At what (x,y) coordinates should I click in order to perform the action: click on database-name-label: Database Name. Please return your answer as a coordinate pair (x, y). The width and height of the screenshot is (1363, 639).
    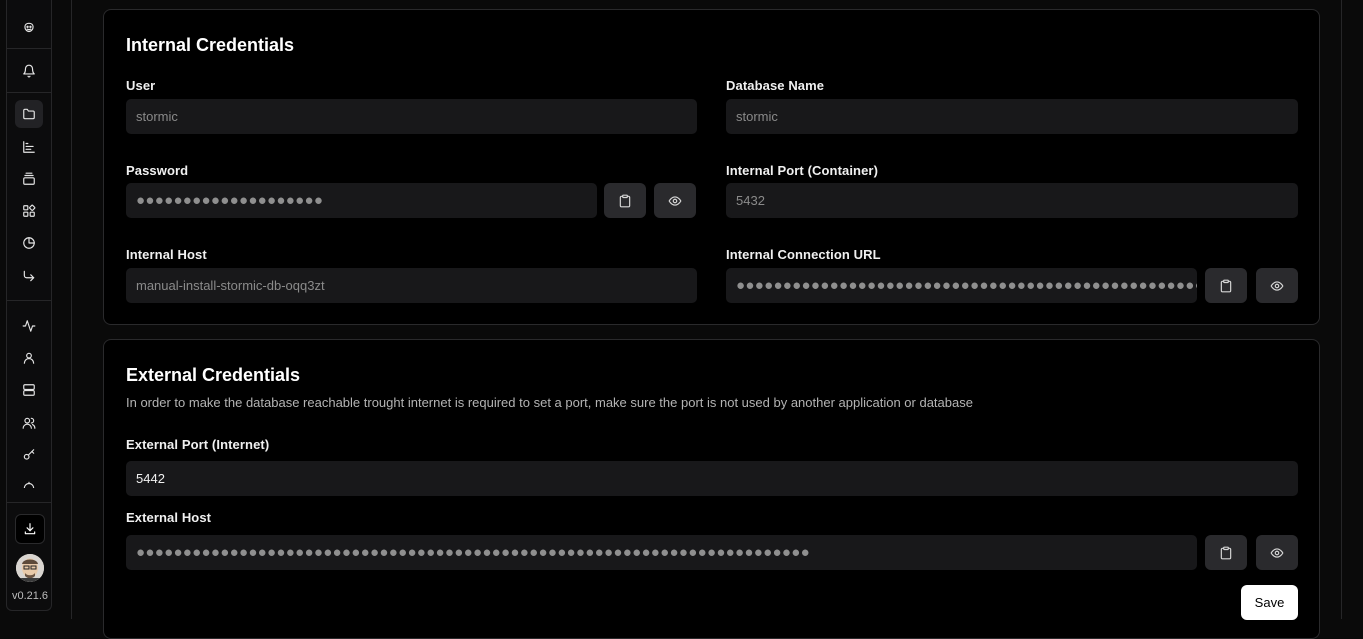
    Looking at the image, I should click on (775, 85).